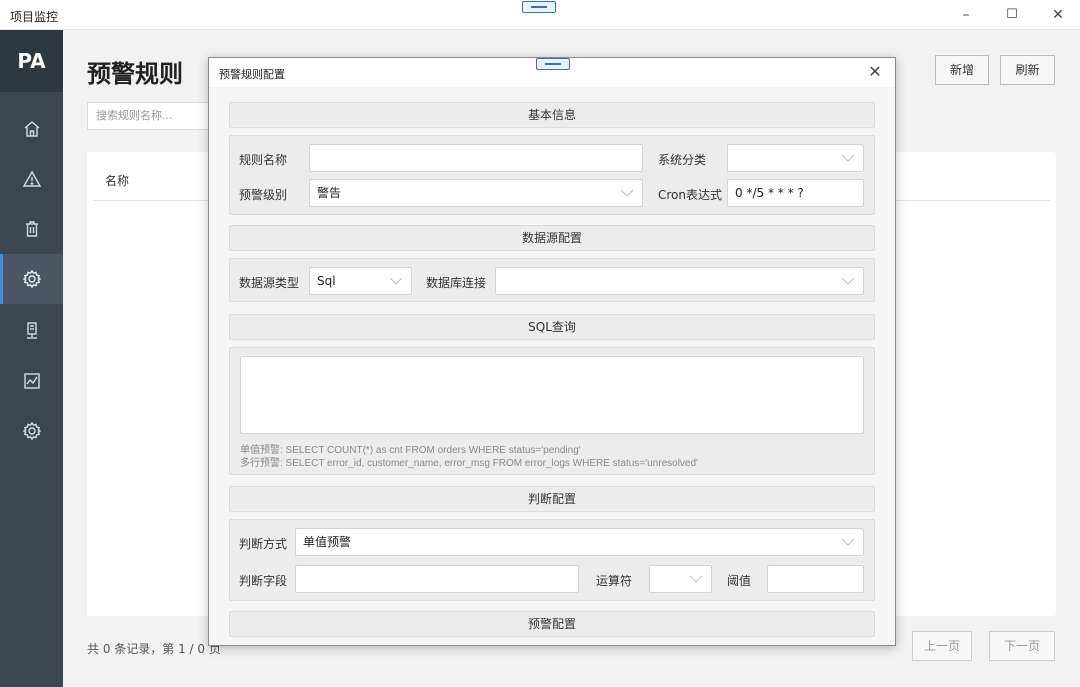 The height and width of the screenshot is (687, 1080). I want to click on judge-mode-select: 单值预警, so click(579, 542).